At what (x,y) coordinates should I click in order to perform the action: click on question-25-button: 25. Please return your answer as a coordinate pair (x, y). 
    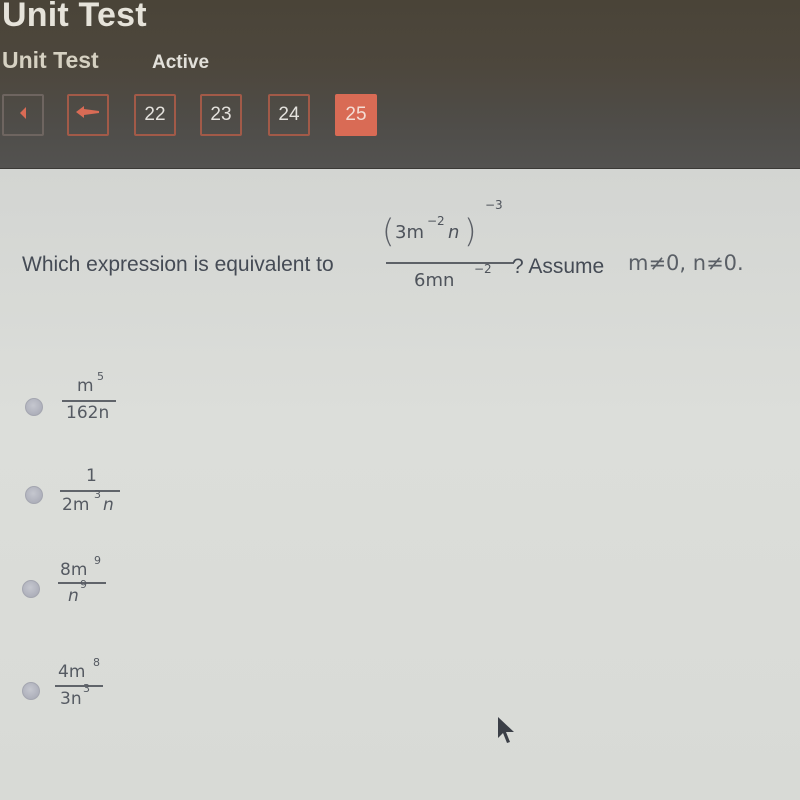
    Looking at the image, I should click on (356, 115).